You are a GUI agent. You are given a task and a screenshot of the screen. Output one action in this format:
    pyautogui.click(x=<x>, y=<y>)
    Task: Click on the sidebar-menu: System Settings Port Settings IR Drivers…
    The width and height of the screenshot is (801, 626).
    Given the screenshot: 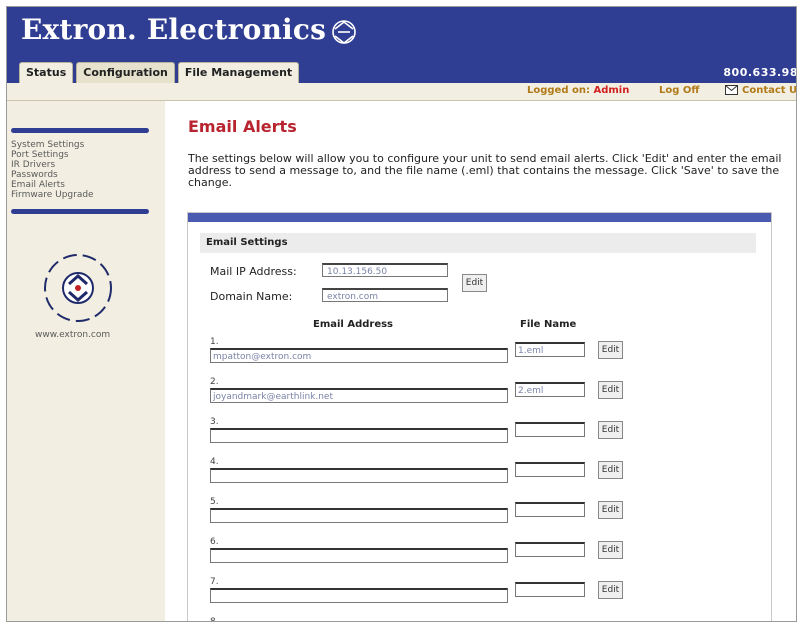 What is the action you would take?
    pyautogui.click(x=52, y=170)
    